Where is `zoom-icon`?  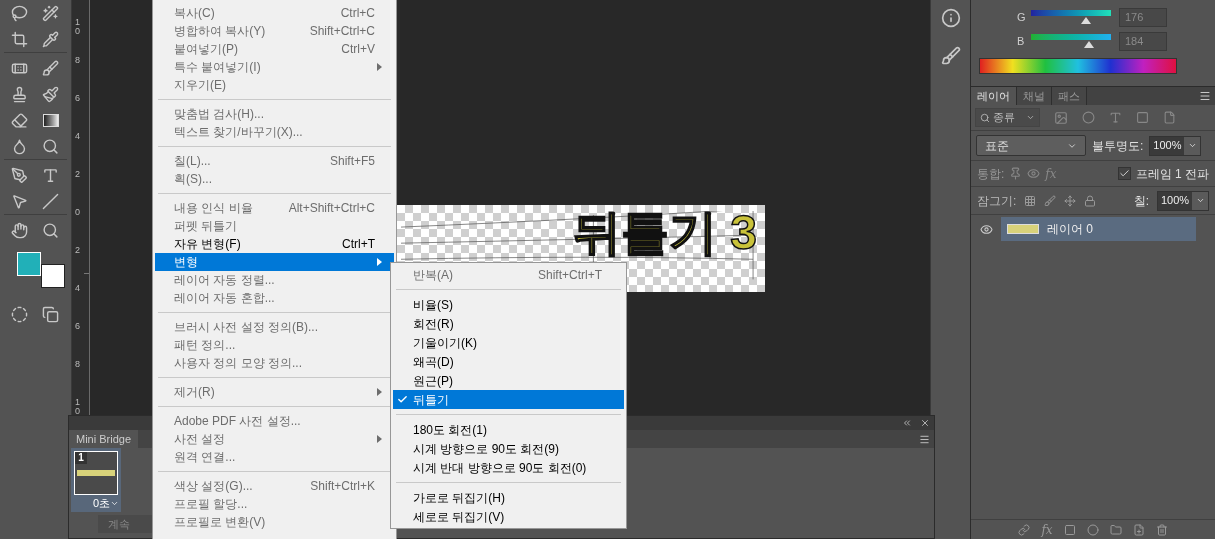
zoom-icon is located at coordinates (50, 230).